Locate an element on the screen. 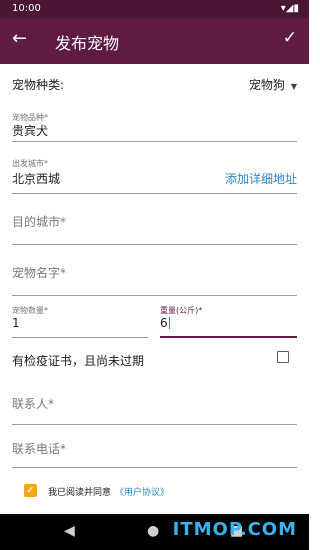  nav-home-icon: ● is located at coordinates (153, 531).